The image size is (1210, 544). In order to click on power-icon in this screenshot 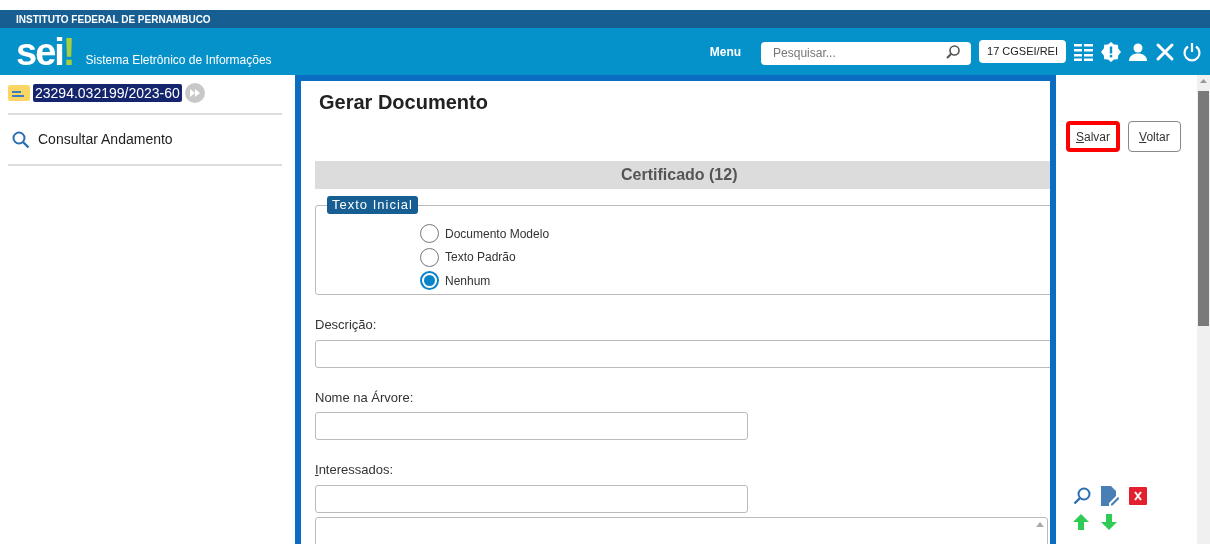, I will do `click(1192, 51)`.